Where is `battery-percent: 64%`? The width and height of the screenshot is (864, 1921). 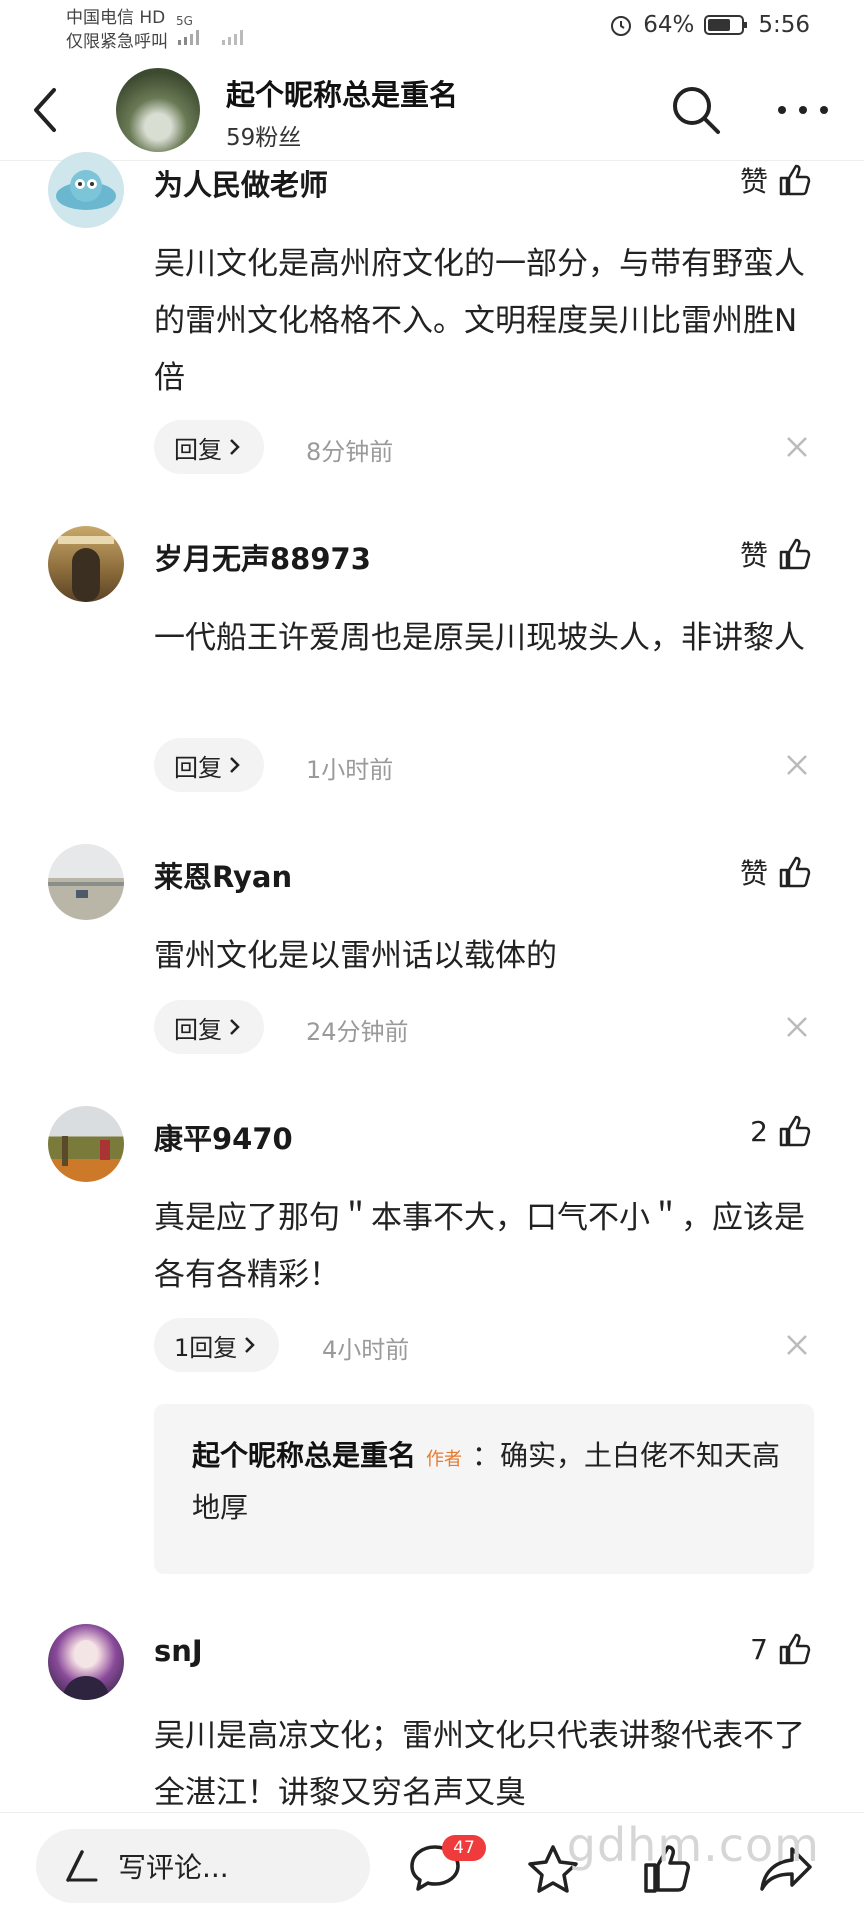 battery-percent: 64% is located at coordinates (669, 25).